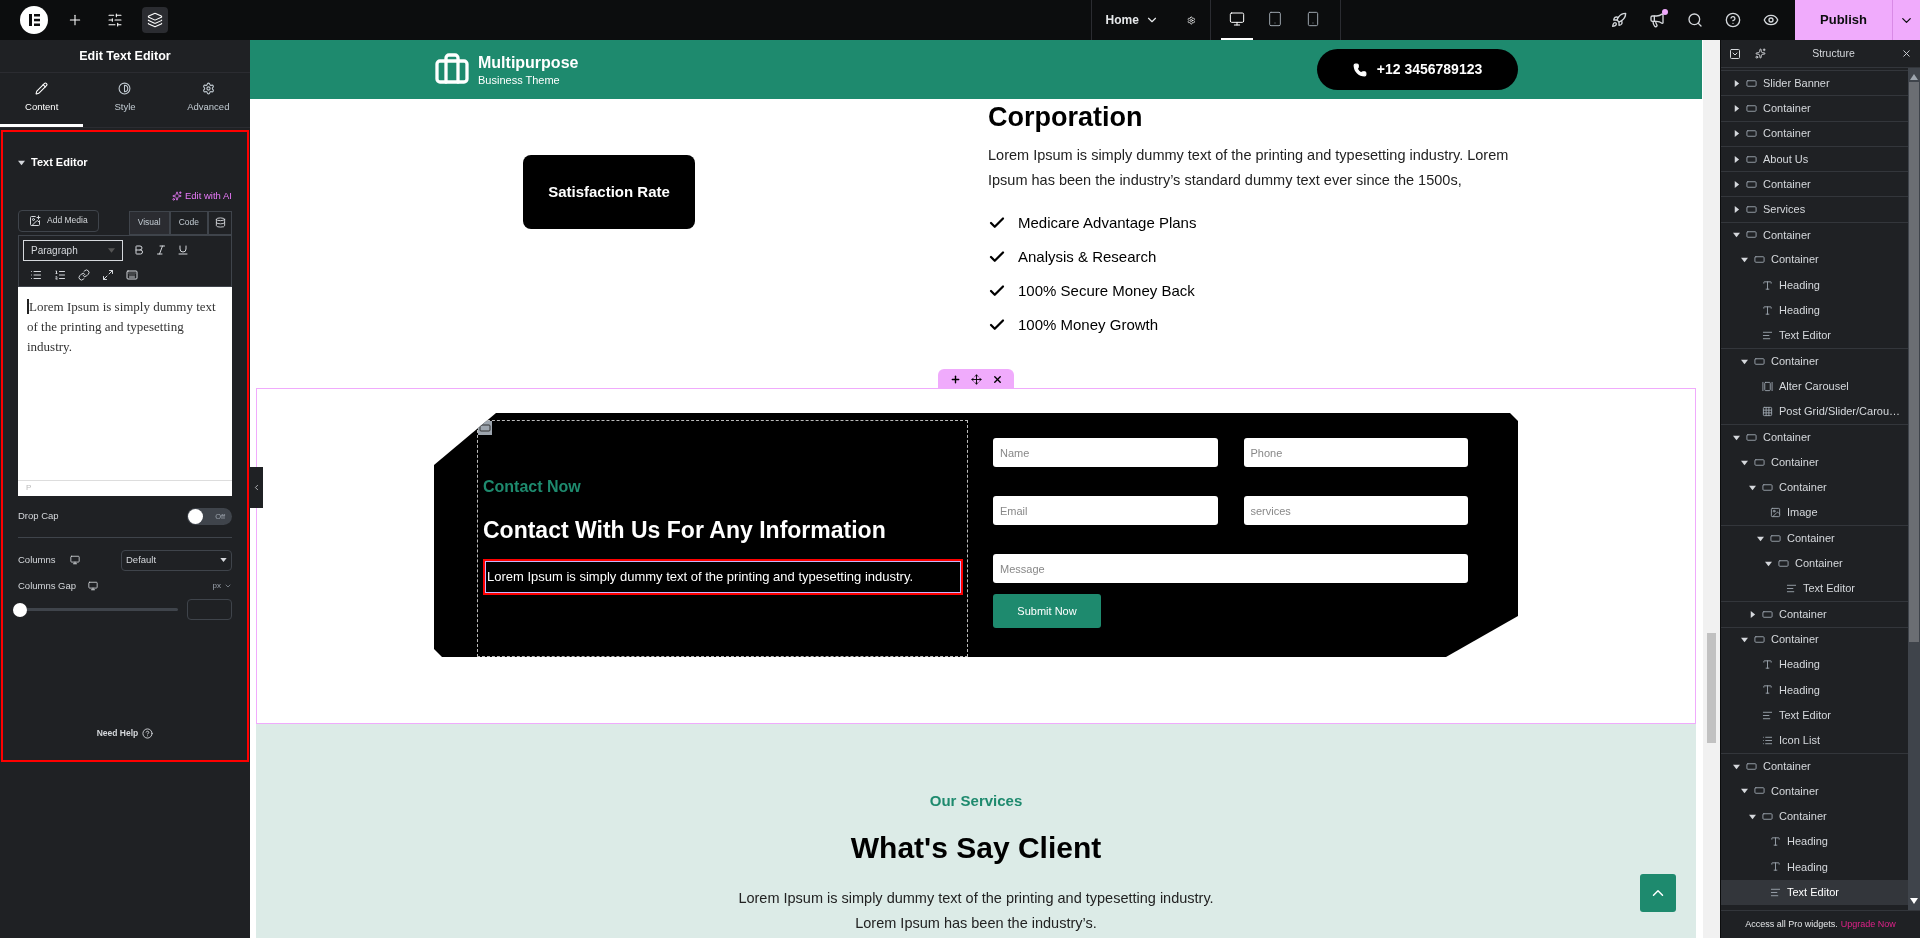 This screenshot has height=938, width=1920. I want to click on editor-tab: Visual, so click(149, 222).